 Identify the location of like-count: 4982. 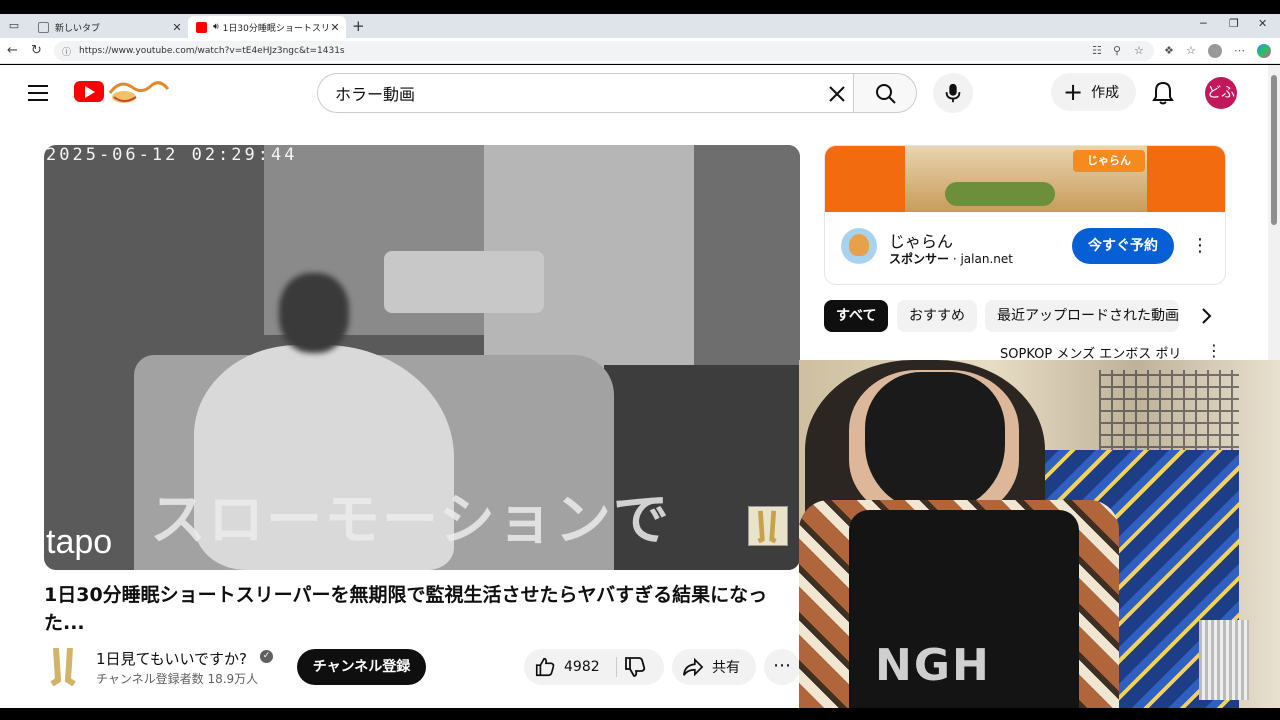
(582, 667).